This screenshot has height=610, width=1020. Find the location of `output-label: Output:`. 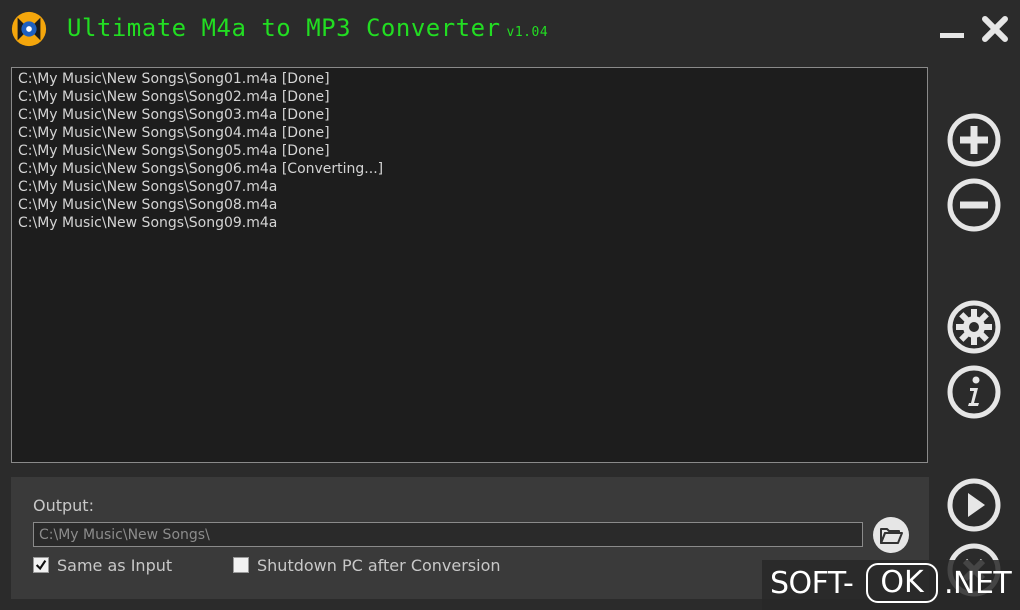

output-label: Output: is located at coordinates (63, 505).